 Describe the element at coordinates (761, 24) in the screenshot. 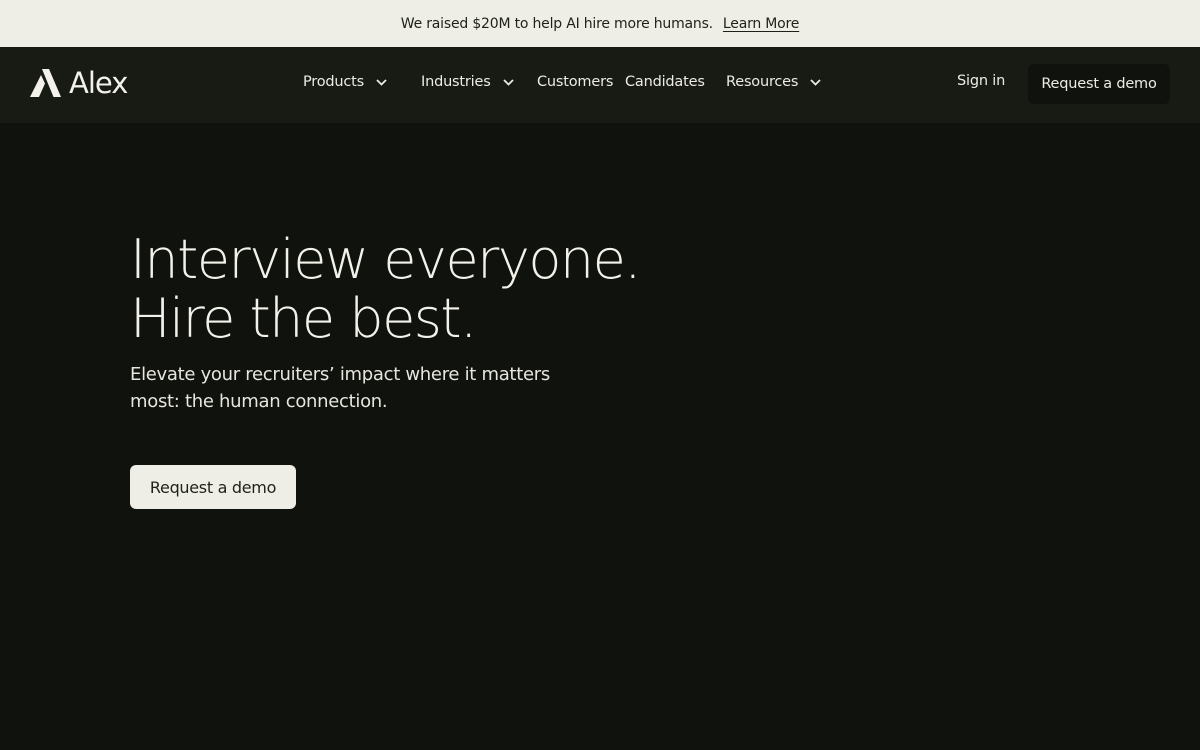

I see `learn-more-link: Learn More` at that location.